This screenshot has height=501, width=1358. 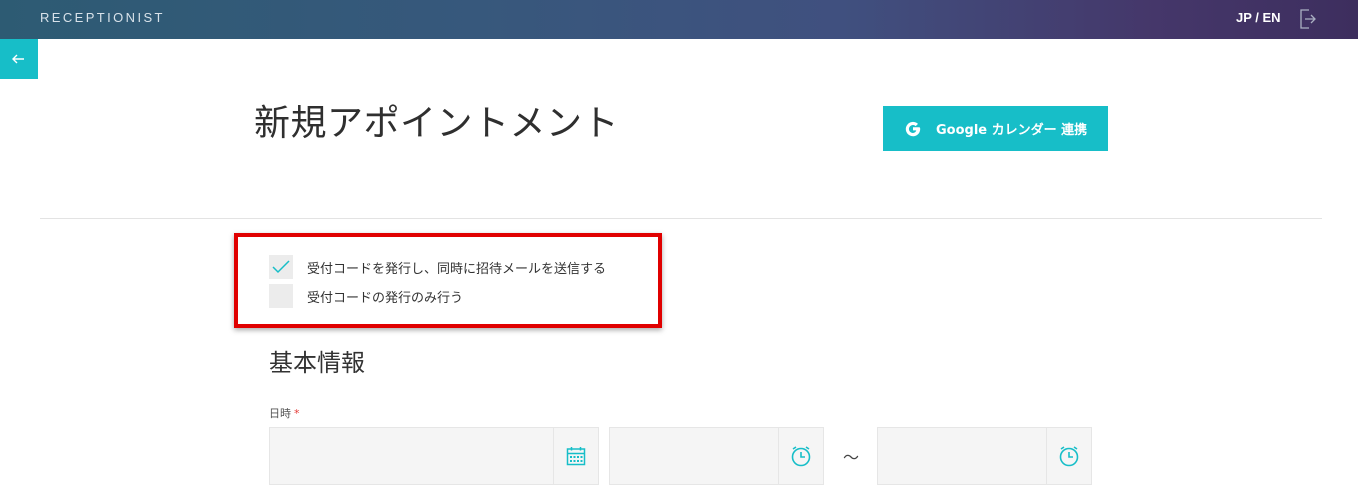 I want to click on start-time-picker-button, so click(x=800, y=456).